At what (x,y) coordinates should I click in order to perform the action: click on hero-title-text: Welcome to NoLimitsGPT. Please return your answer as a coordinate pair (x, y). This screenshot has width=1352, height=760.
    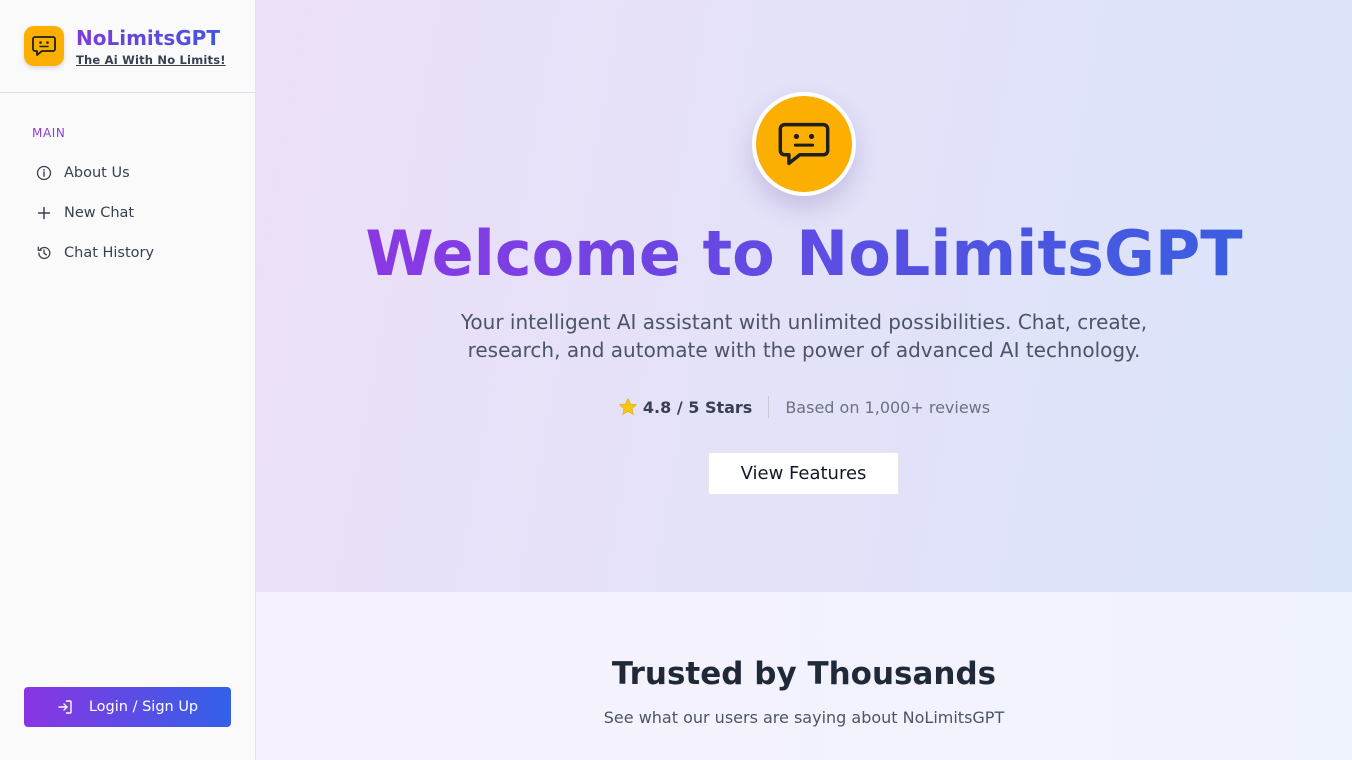
    Looking at the image, I should click on (804, 253).